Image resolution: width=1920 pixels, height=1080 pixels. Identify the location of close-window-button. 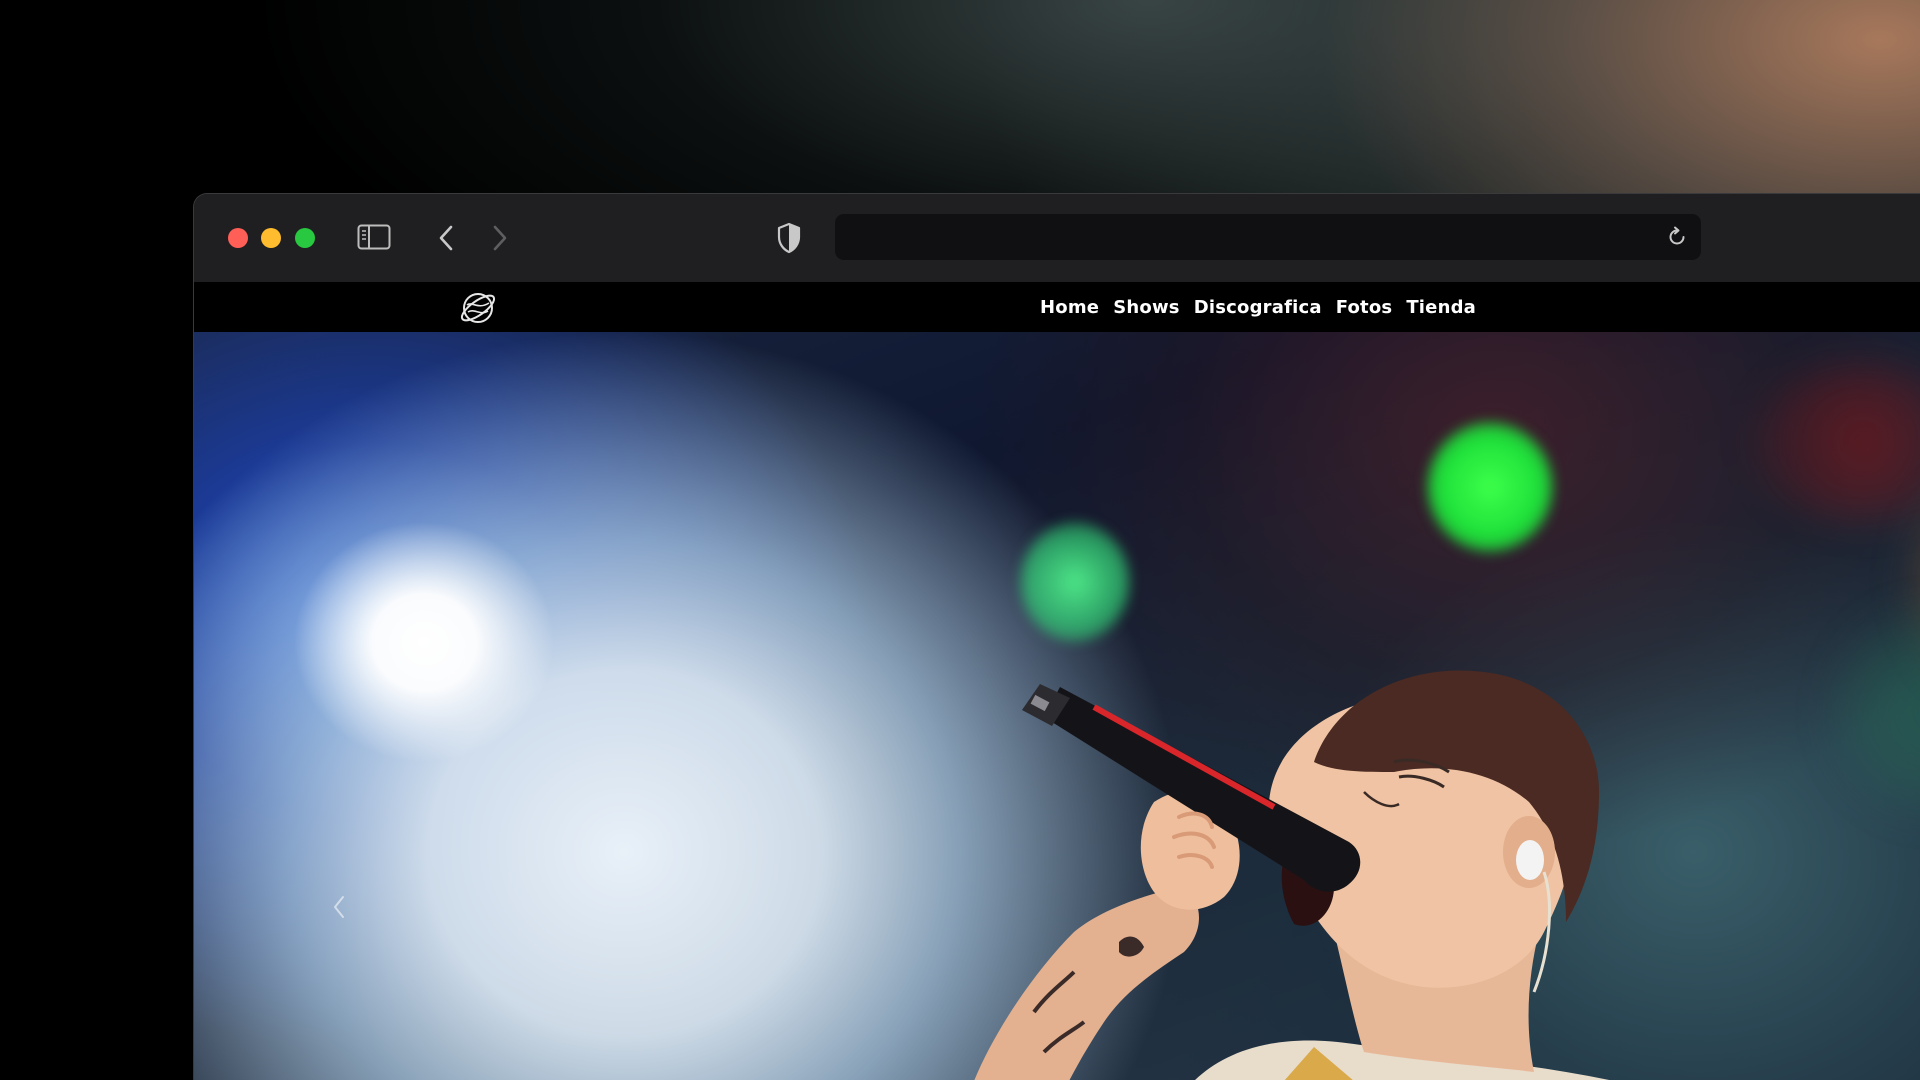
(238, 238).